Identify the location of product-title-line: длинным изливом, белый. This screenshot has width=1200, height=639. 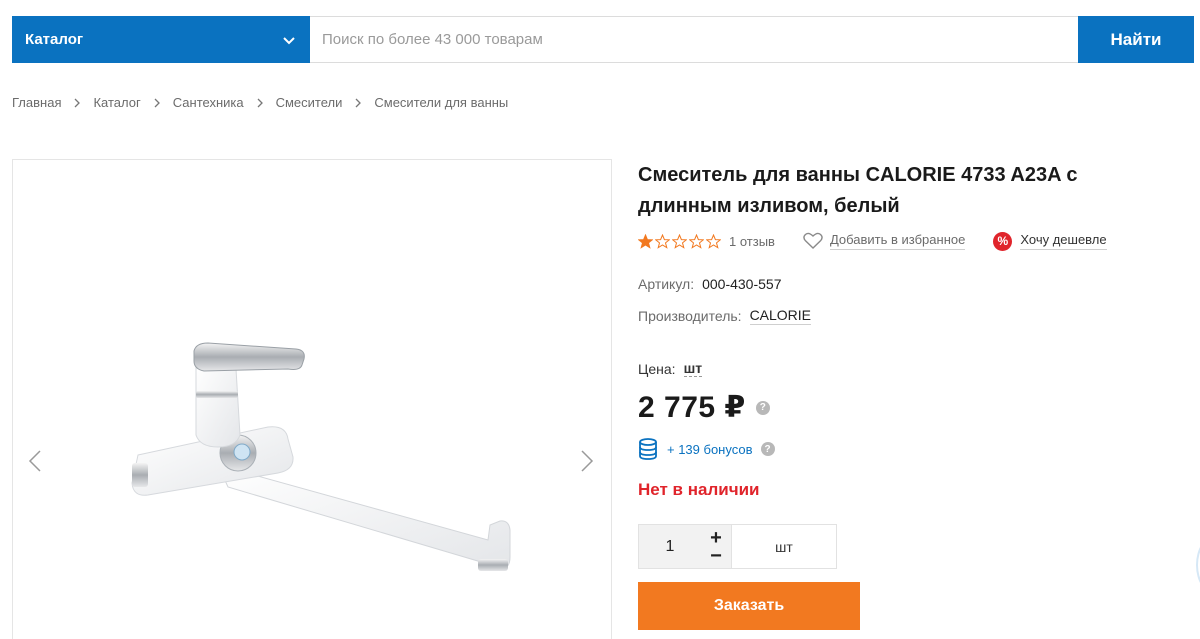
(769, 206).